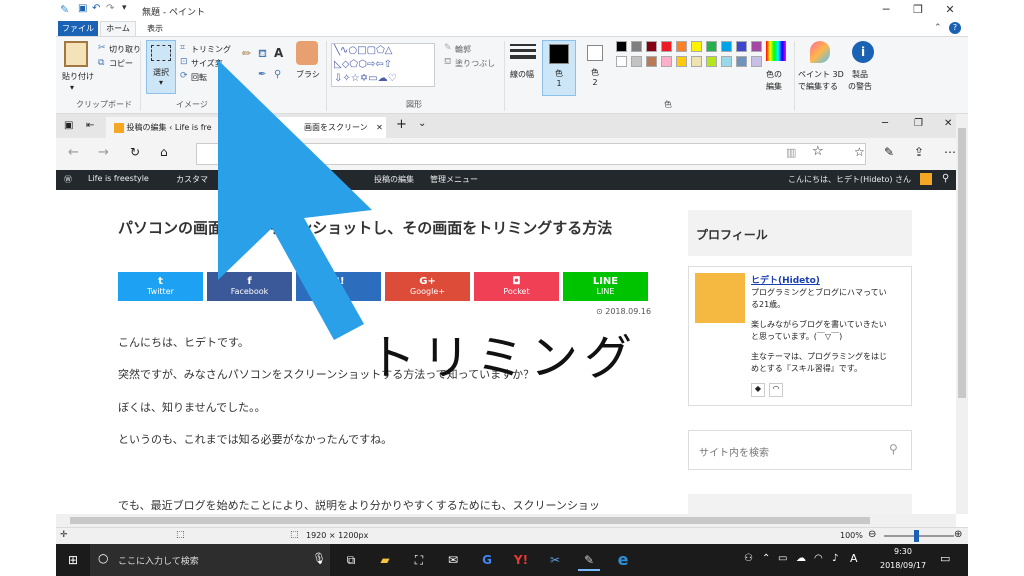 The image size is (1024, 576). Describe the element at coordinates (820, 52) in the screenshot. I see `paint3d-icon` at that location.